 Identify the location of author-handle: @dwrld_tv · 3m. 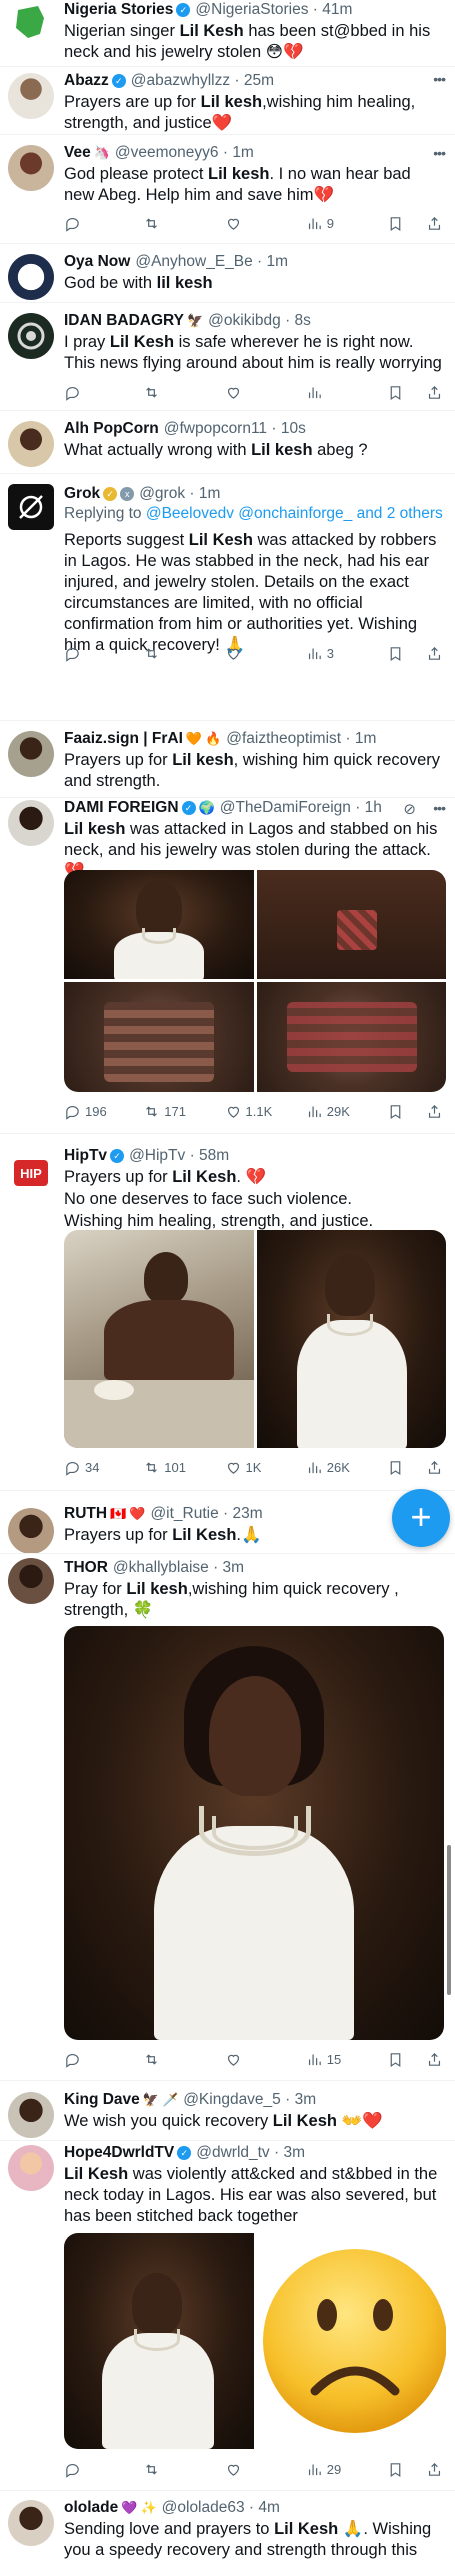
(250, 2153).